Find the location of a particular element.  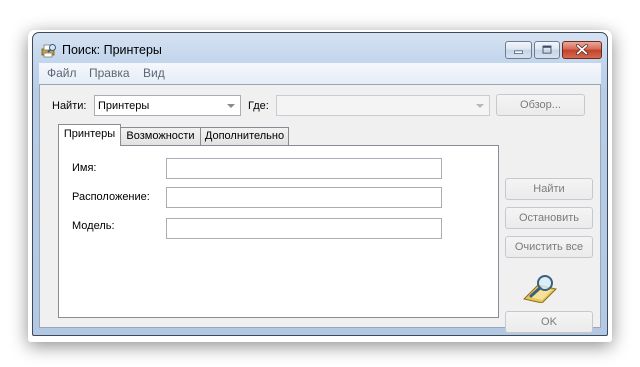

model-label: Модель: is located at coordinates (93, 226).